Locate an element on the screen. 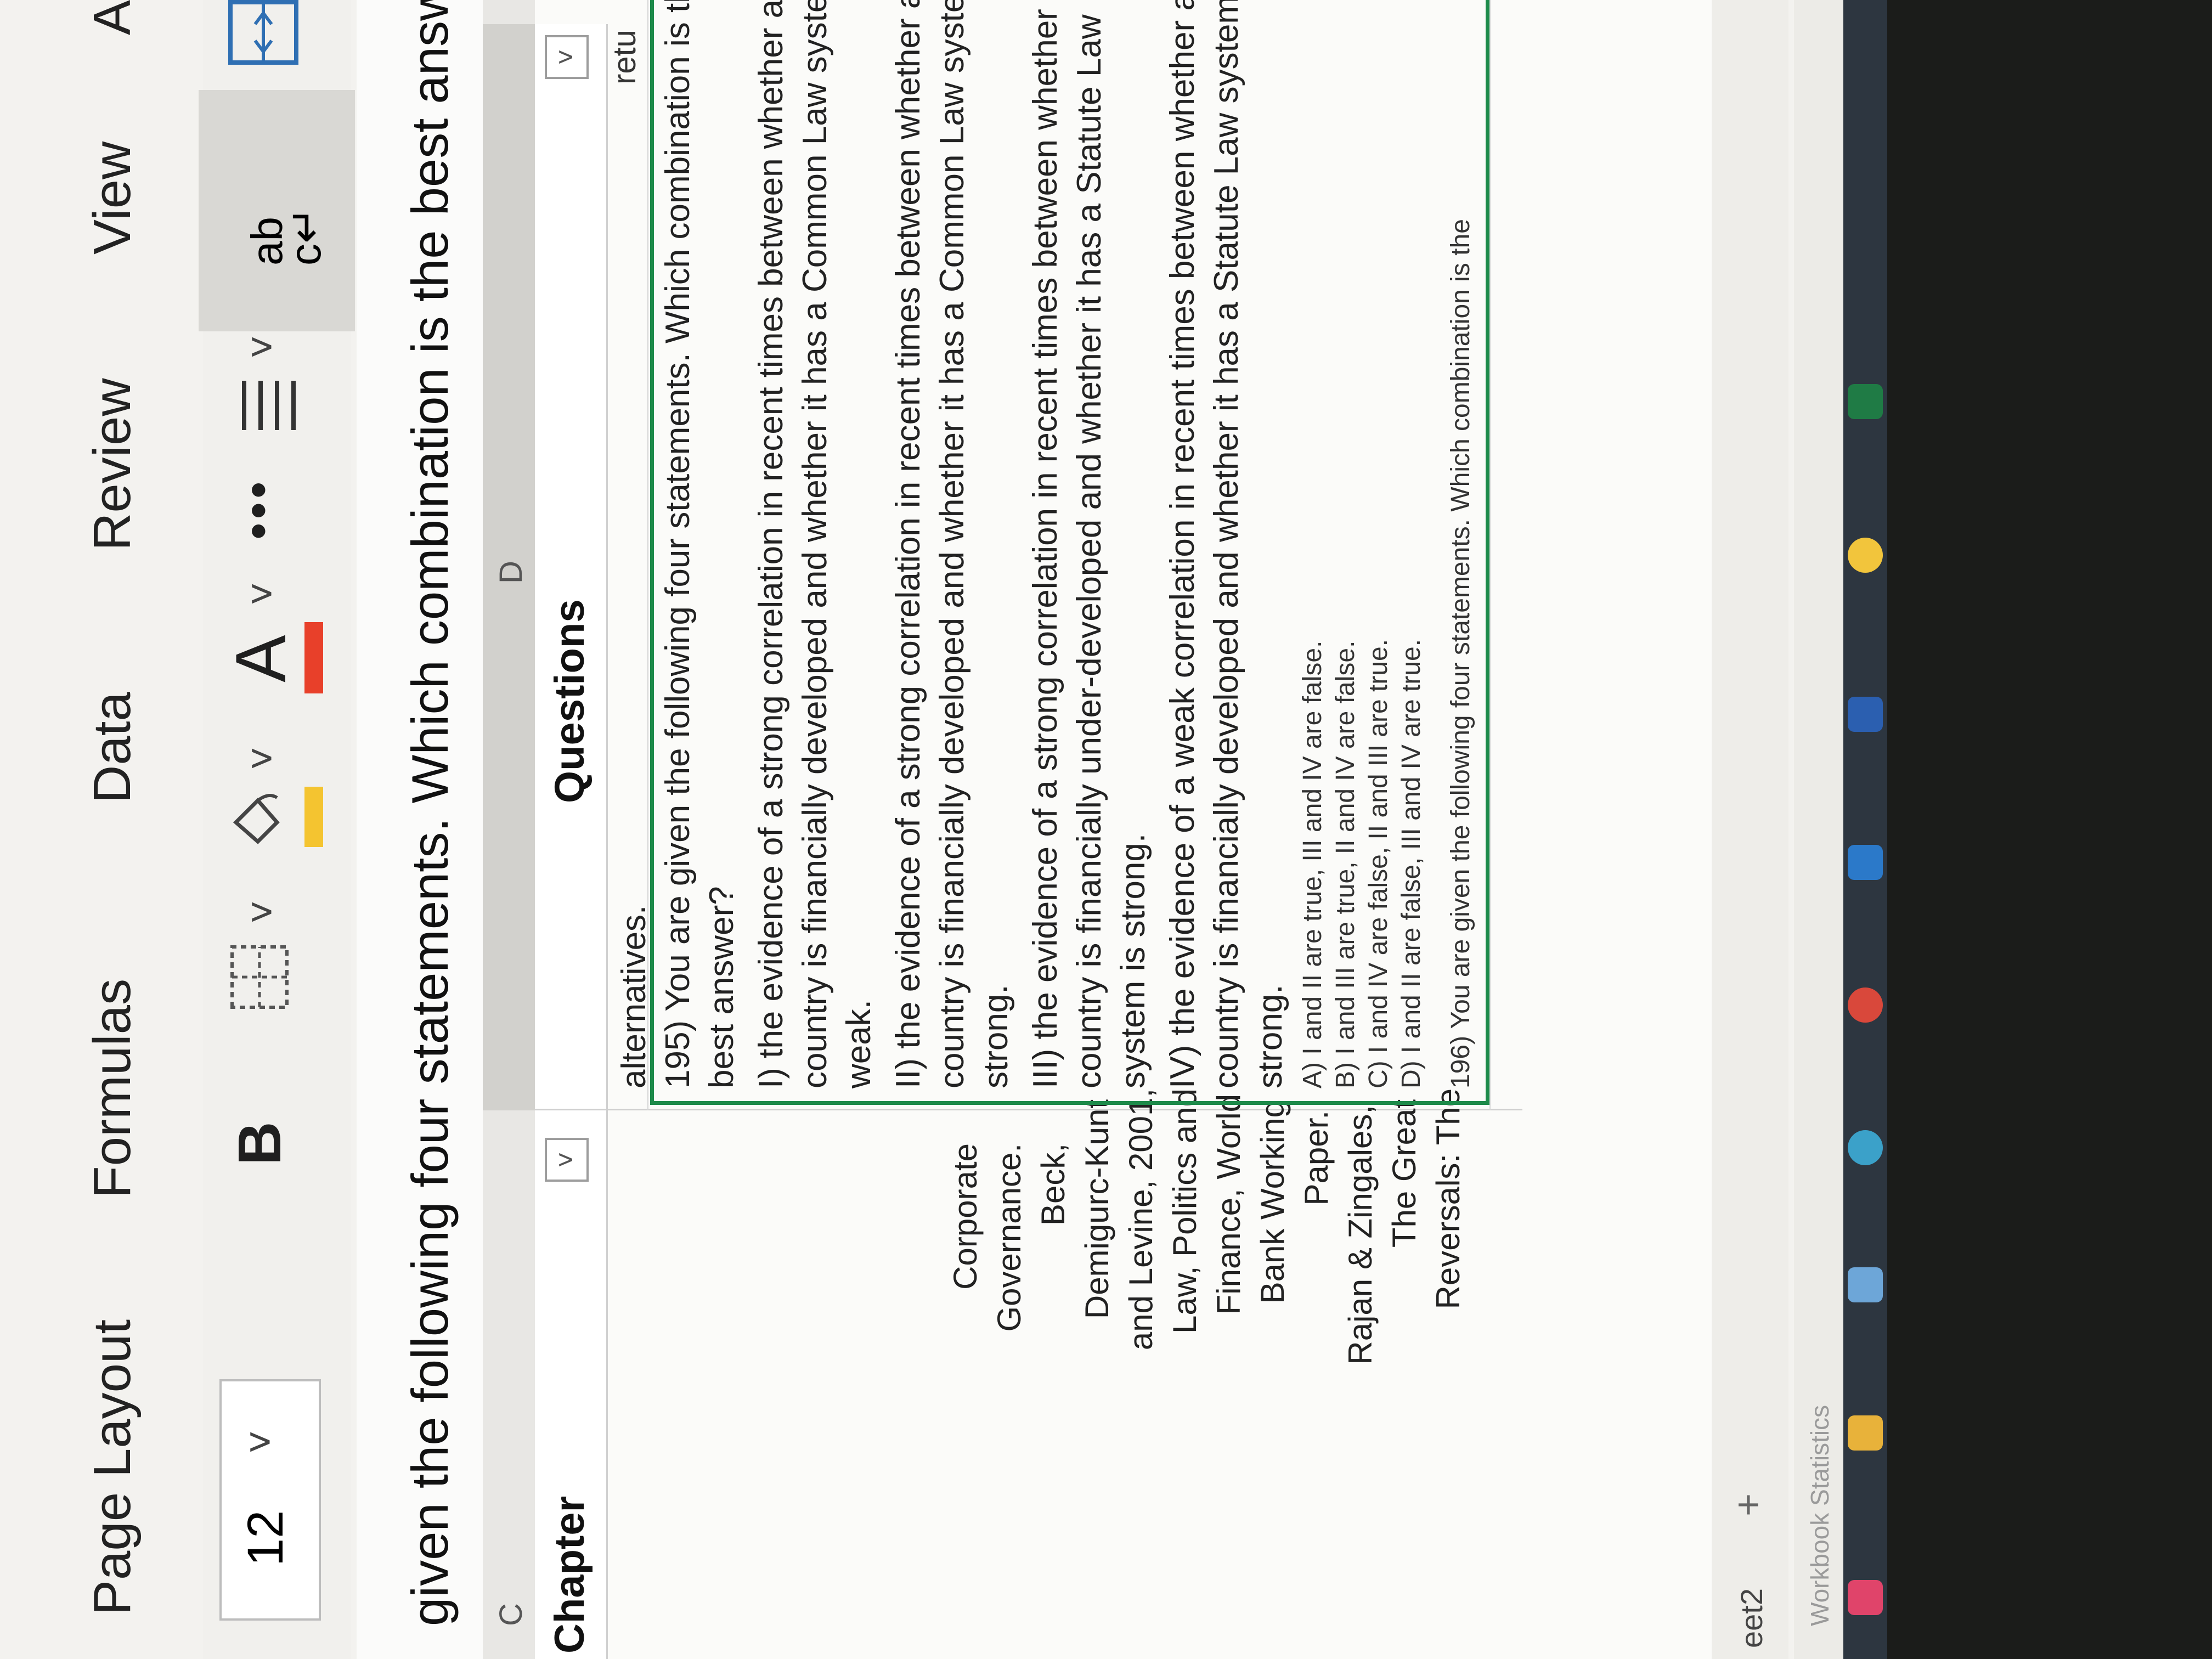  mail-icon is located at coordinates (1865, 1433).